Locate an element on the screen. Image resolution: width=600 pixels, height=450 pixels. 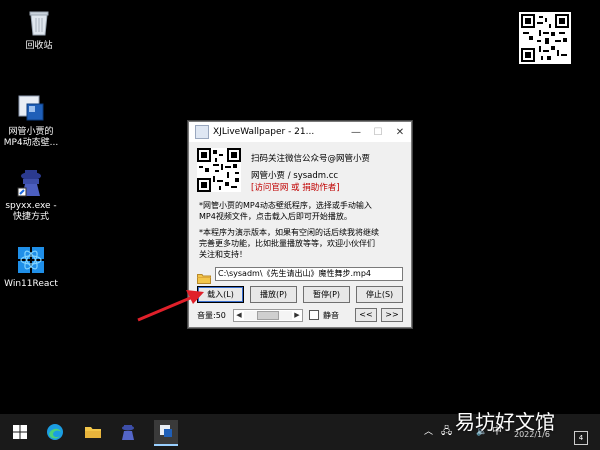
tray-overflow-icon: ︿ is located at coordinates (428, 432).